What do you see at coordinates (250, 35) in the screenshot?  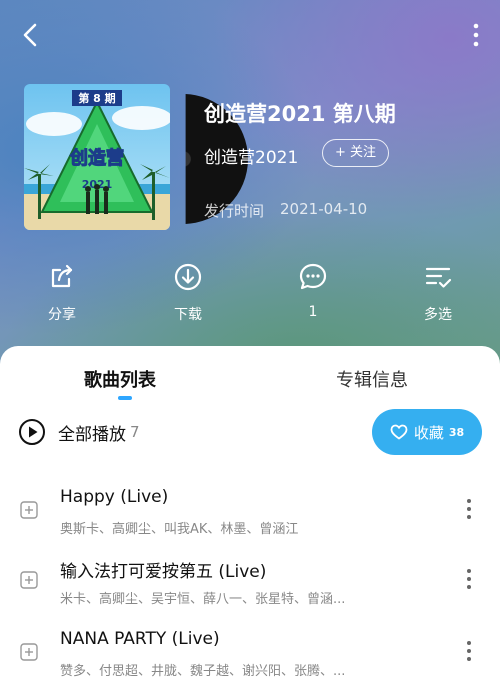 I see `top-bar` at bounding box center [250, 35].